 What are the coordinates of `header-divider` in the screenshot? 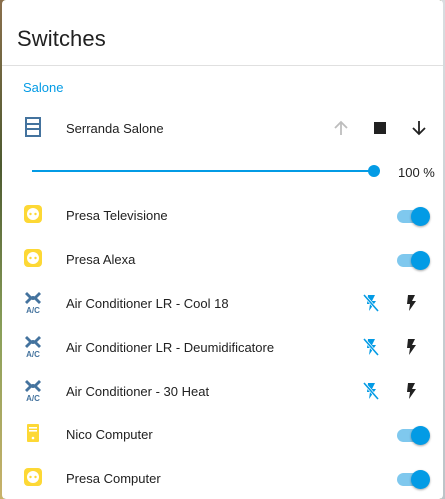 It's located at (222, 65).